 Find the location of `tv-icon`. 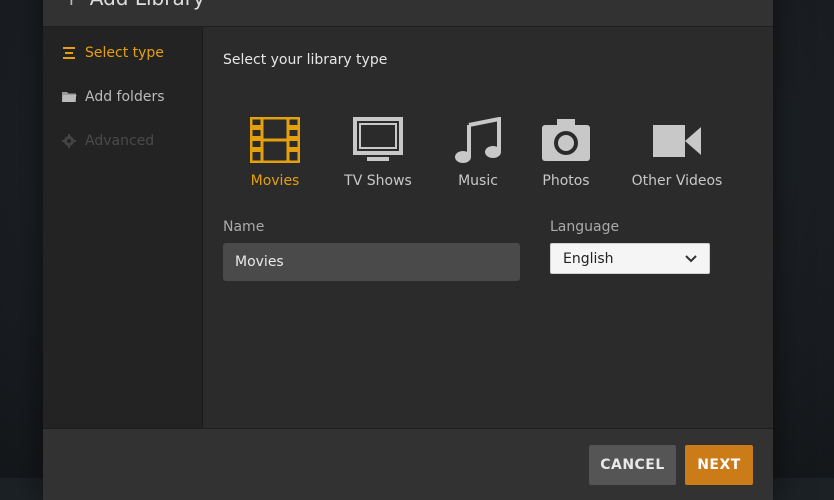

tv-icon is located at coordinates (378, 139).